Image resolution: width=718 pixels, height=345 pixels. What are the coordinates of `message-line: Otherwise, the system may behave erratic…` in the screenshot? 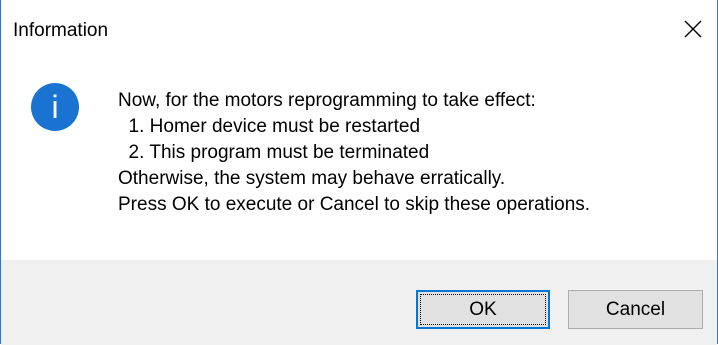 It's located at (312, 178).